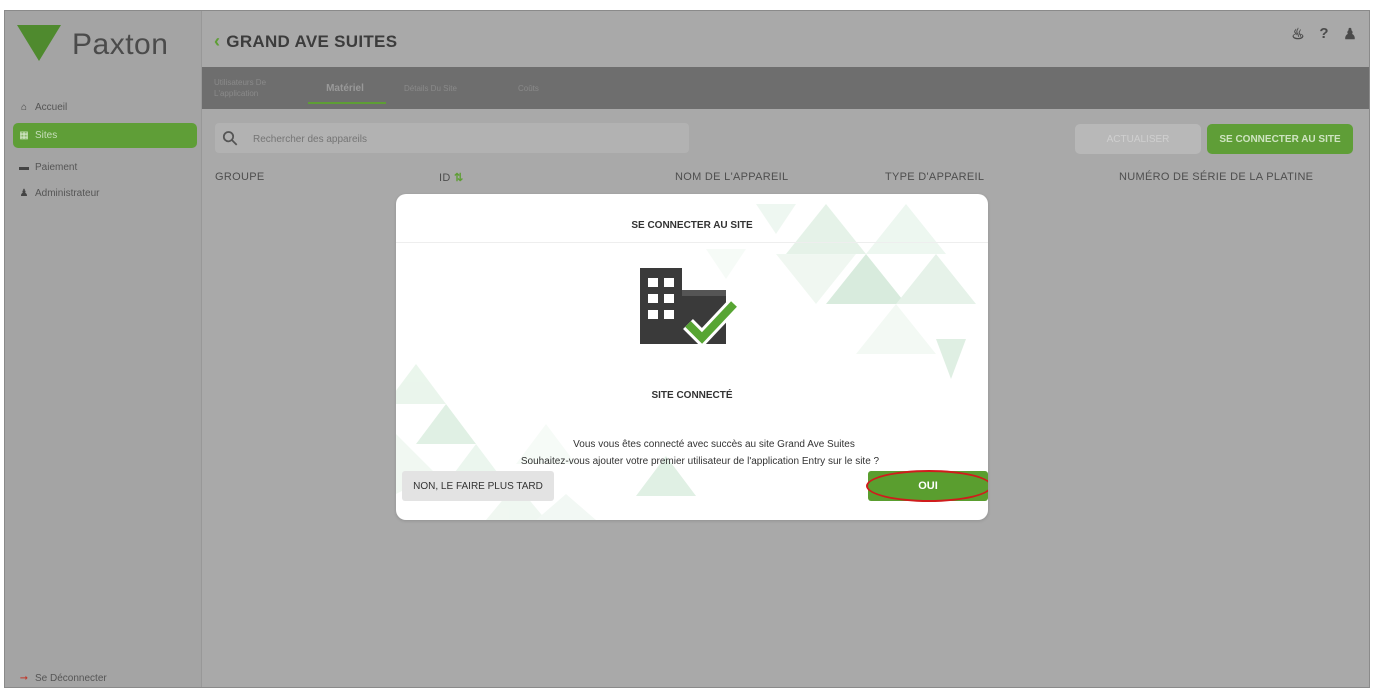 Image resolution: width=1376 pixels, height=688 pixels. What do you see at coordinates (103, 167) in the screenshot?
I see `sidebar-item-paiement: ▬ Paiement` at bounding box center [103, 167].